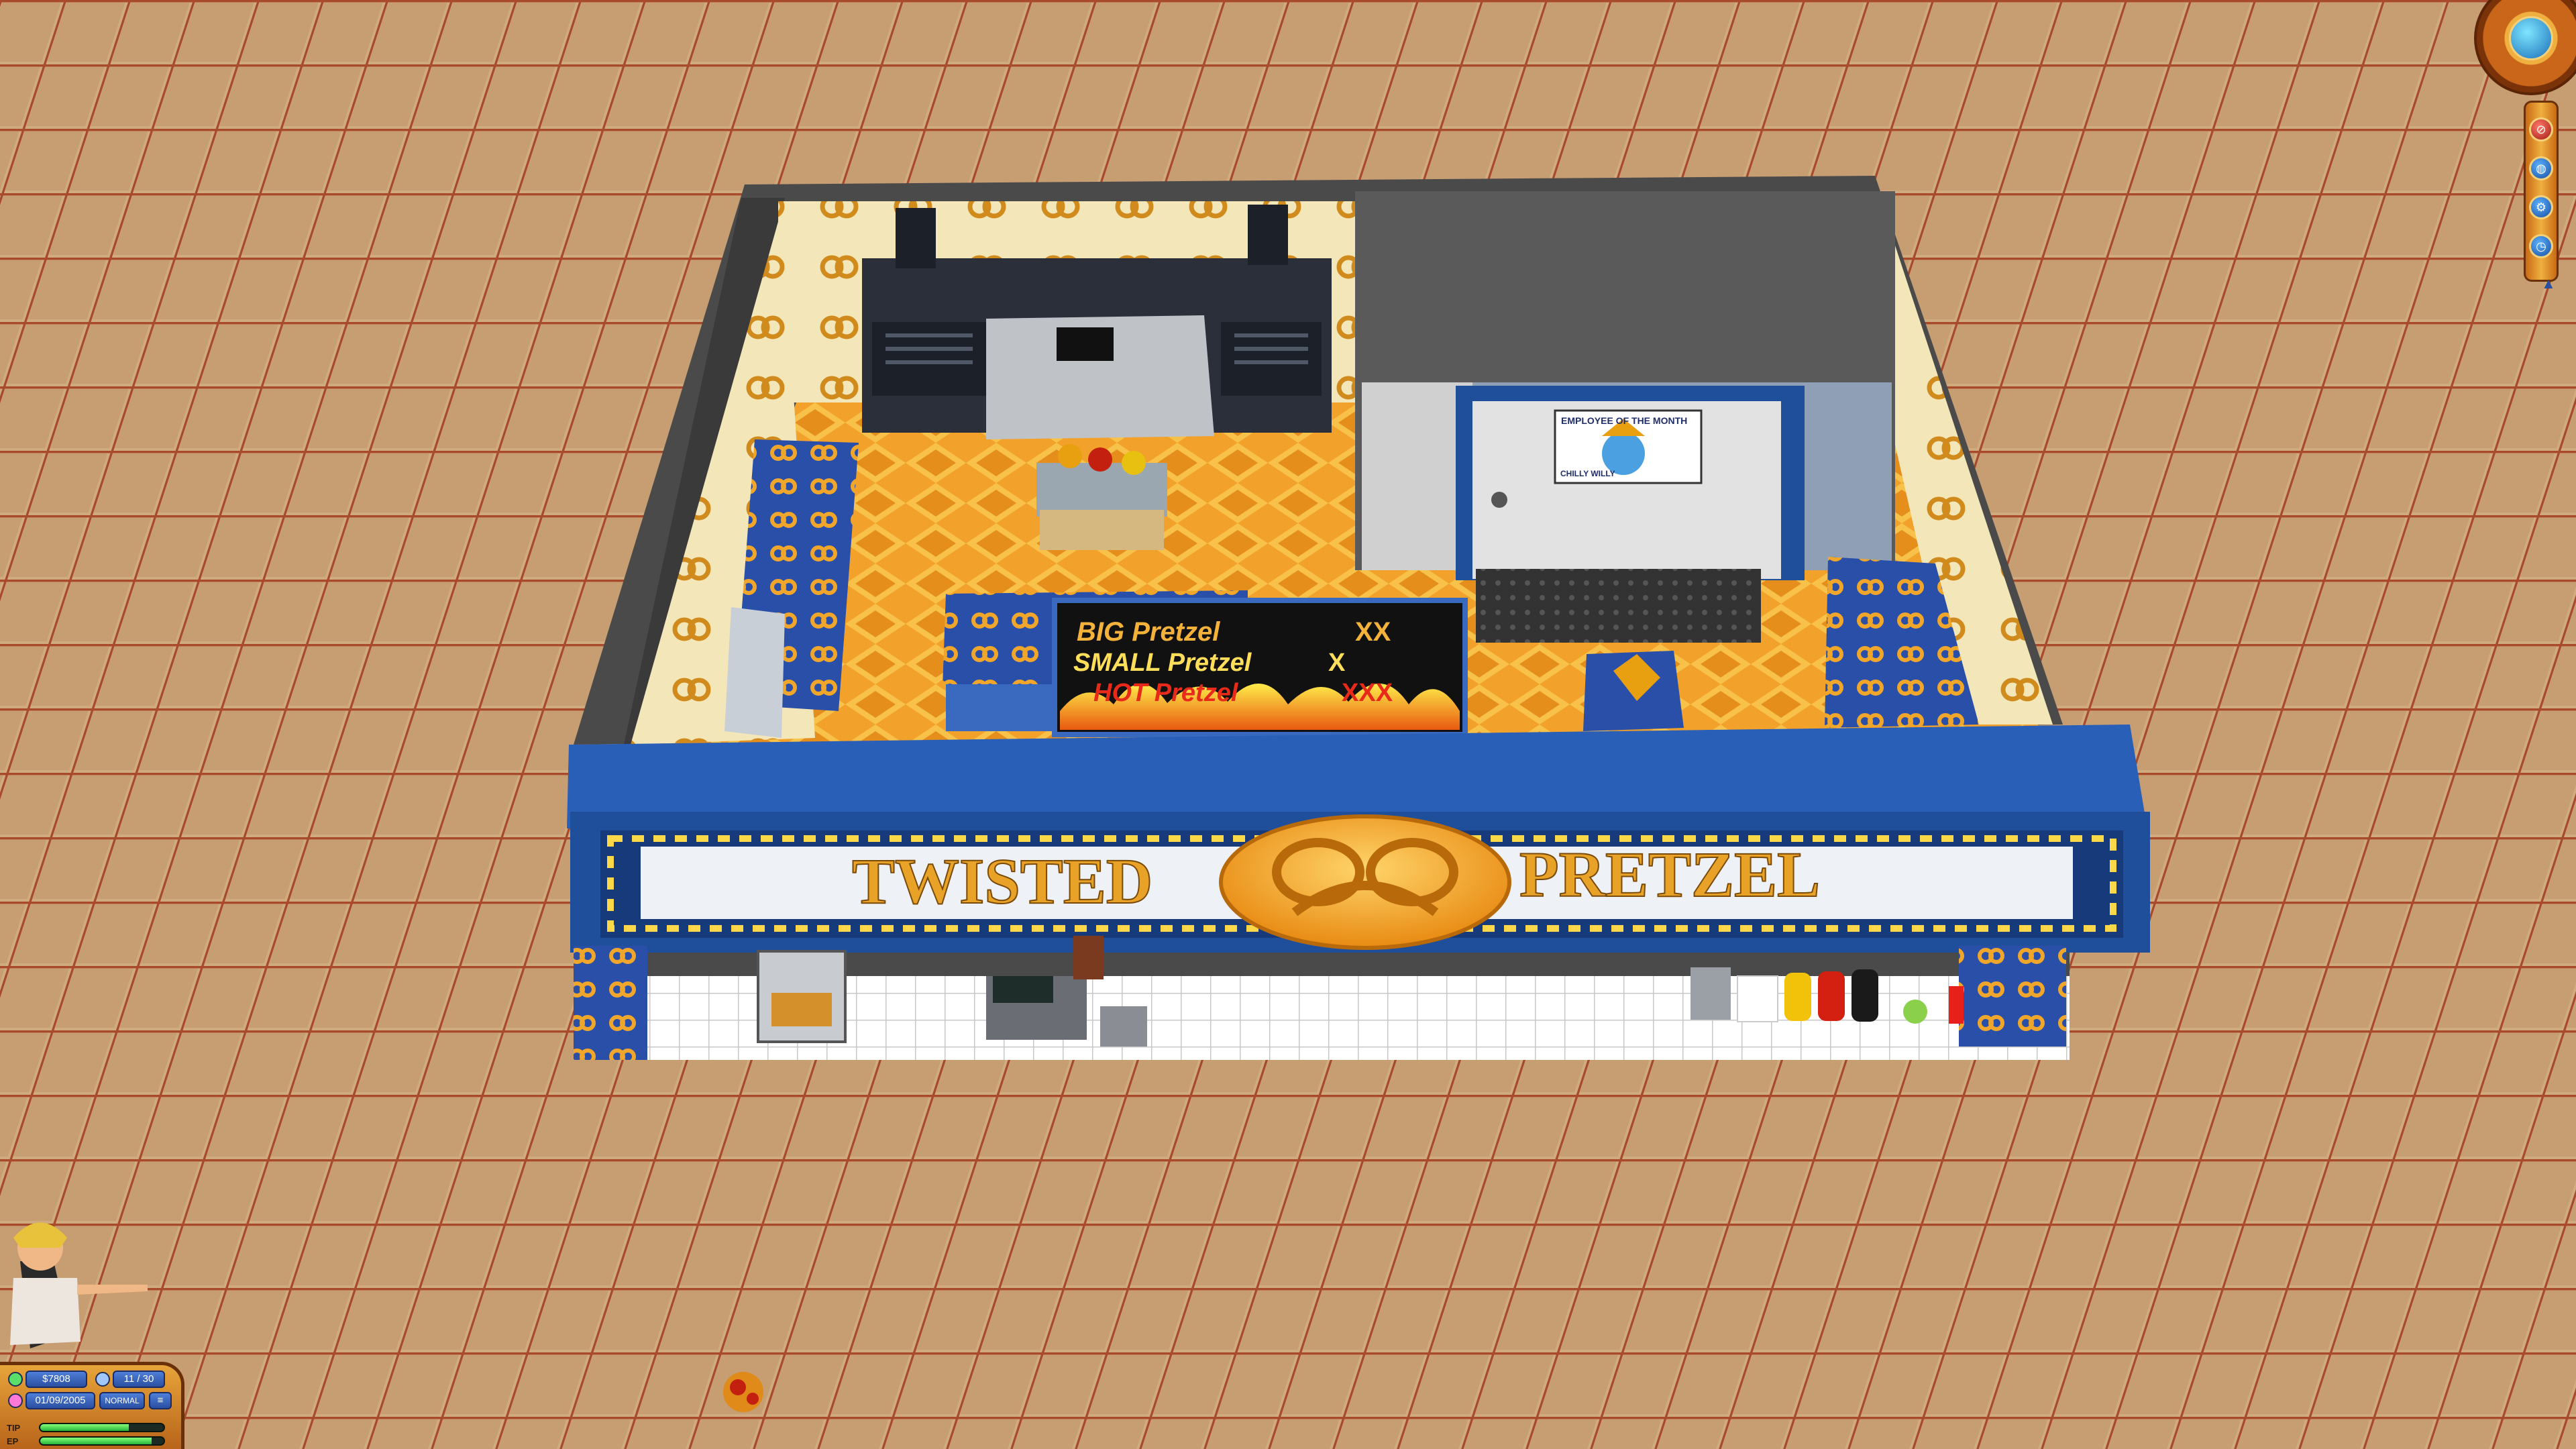  What do you see at coordinates (2531, 38) in the screenshot?
I see `rotate-camera-button` at bounding box center [2531, 38].